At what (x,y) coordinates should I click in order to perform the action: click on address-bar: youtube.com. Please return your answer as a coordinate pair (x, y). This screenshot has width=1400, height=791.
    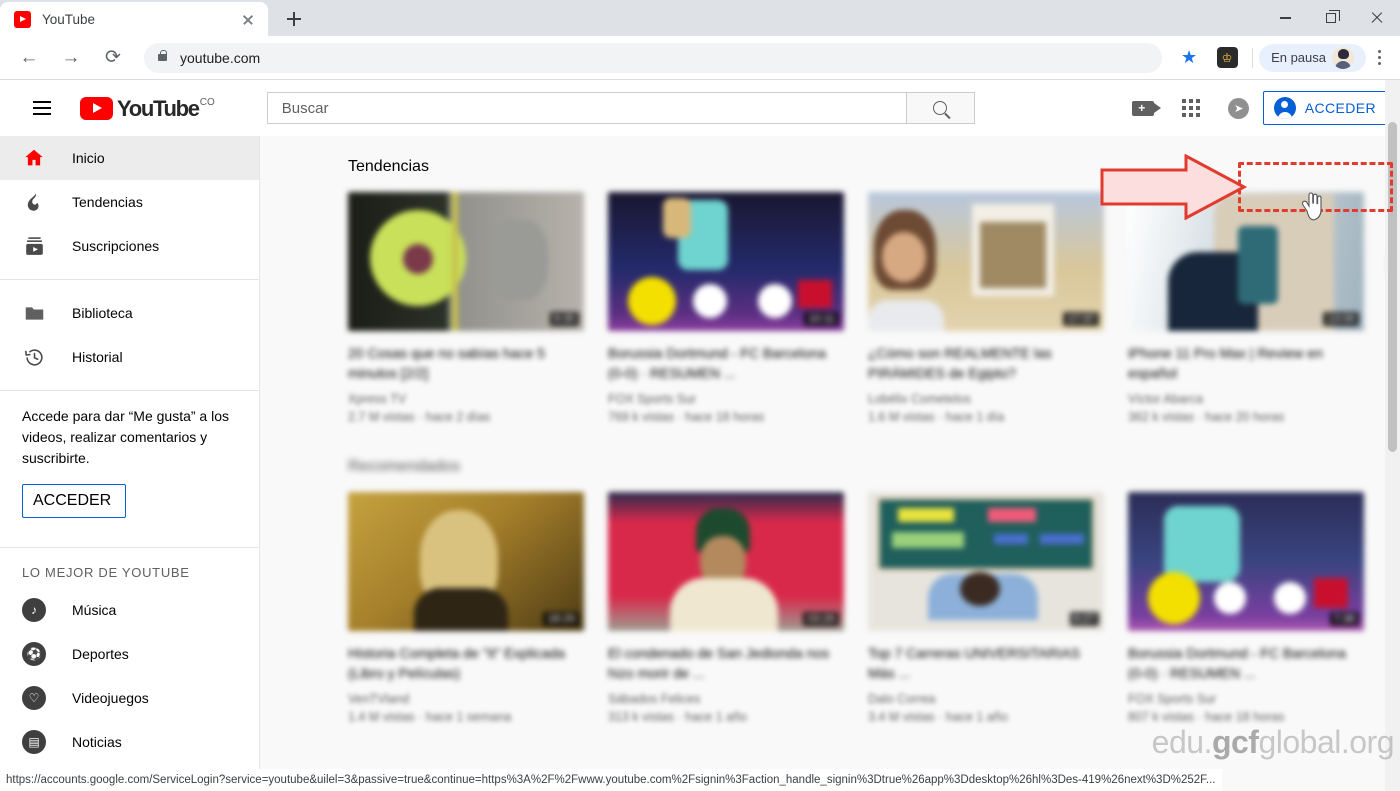
    Looking at the image, I should click on (653, 57).